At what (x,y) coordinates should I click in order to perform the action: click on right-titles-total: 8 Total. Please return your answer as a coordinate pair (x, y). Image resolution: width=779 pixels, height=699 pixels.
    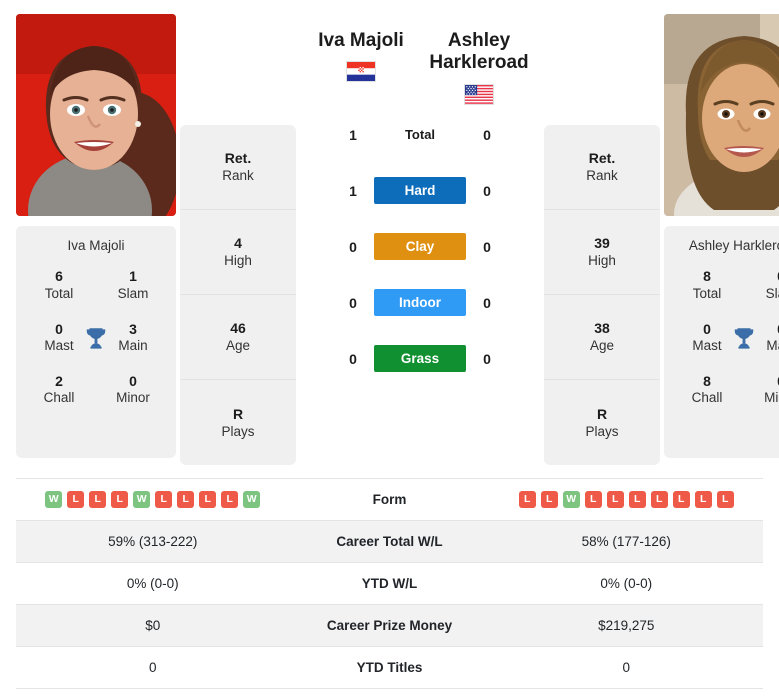
    Looking at the image, I should click on (707, 285).